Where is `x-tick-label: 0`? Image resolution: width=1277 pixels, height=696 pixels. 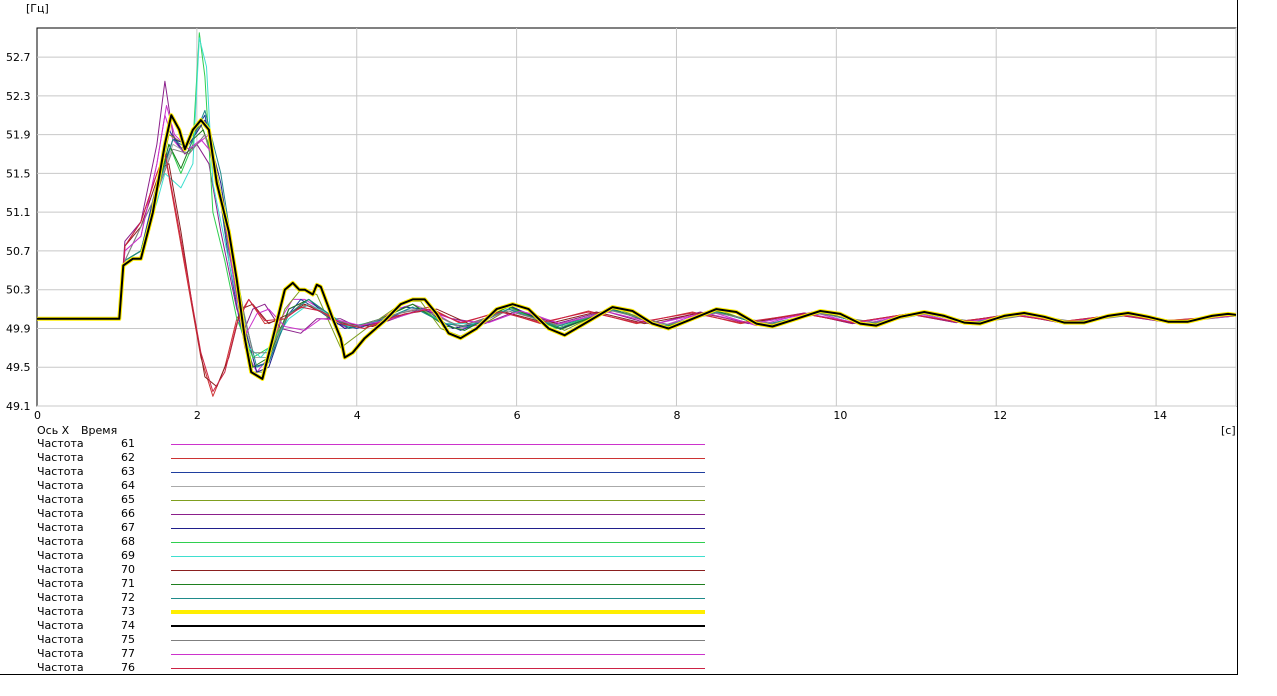
x-tick-label: 0 is located at coordinates (37, 415).